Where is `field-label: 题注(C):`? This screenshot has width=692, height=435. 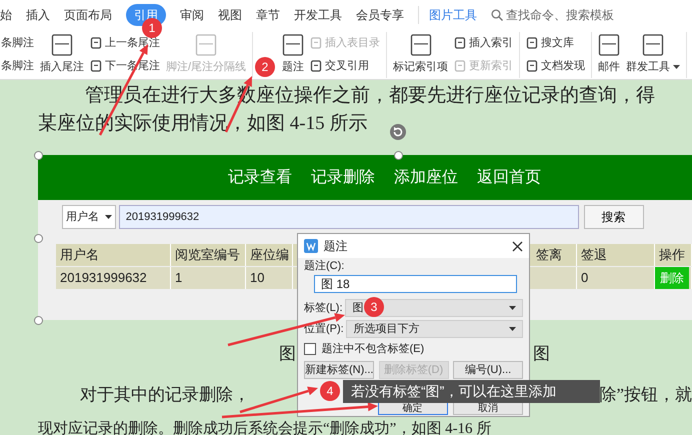
field-label: 题注(C): is located at coordinates (325, 266).